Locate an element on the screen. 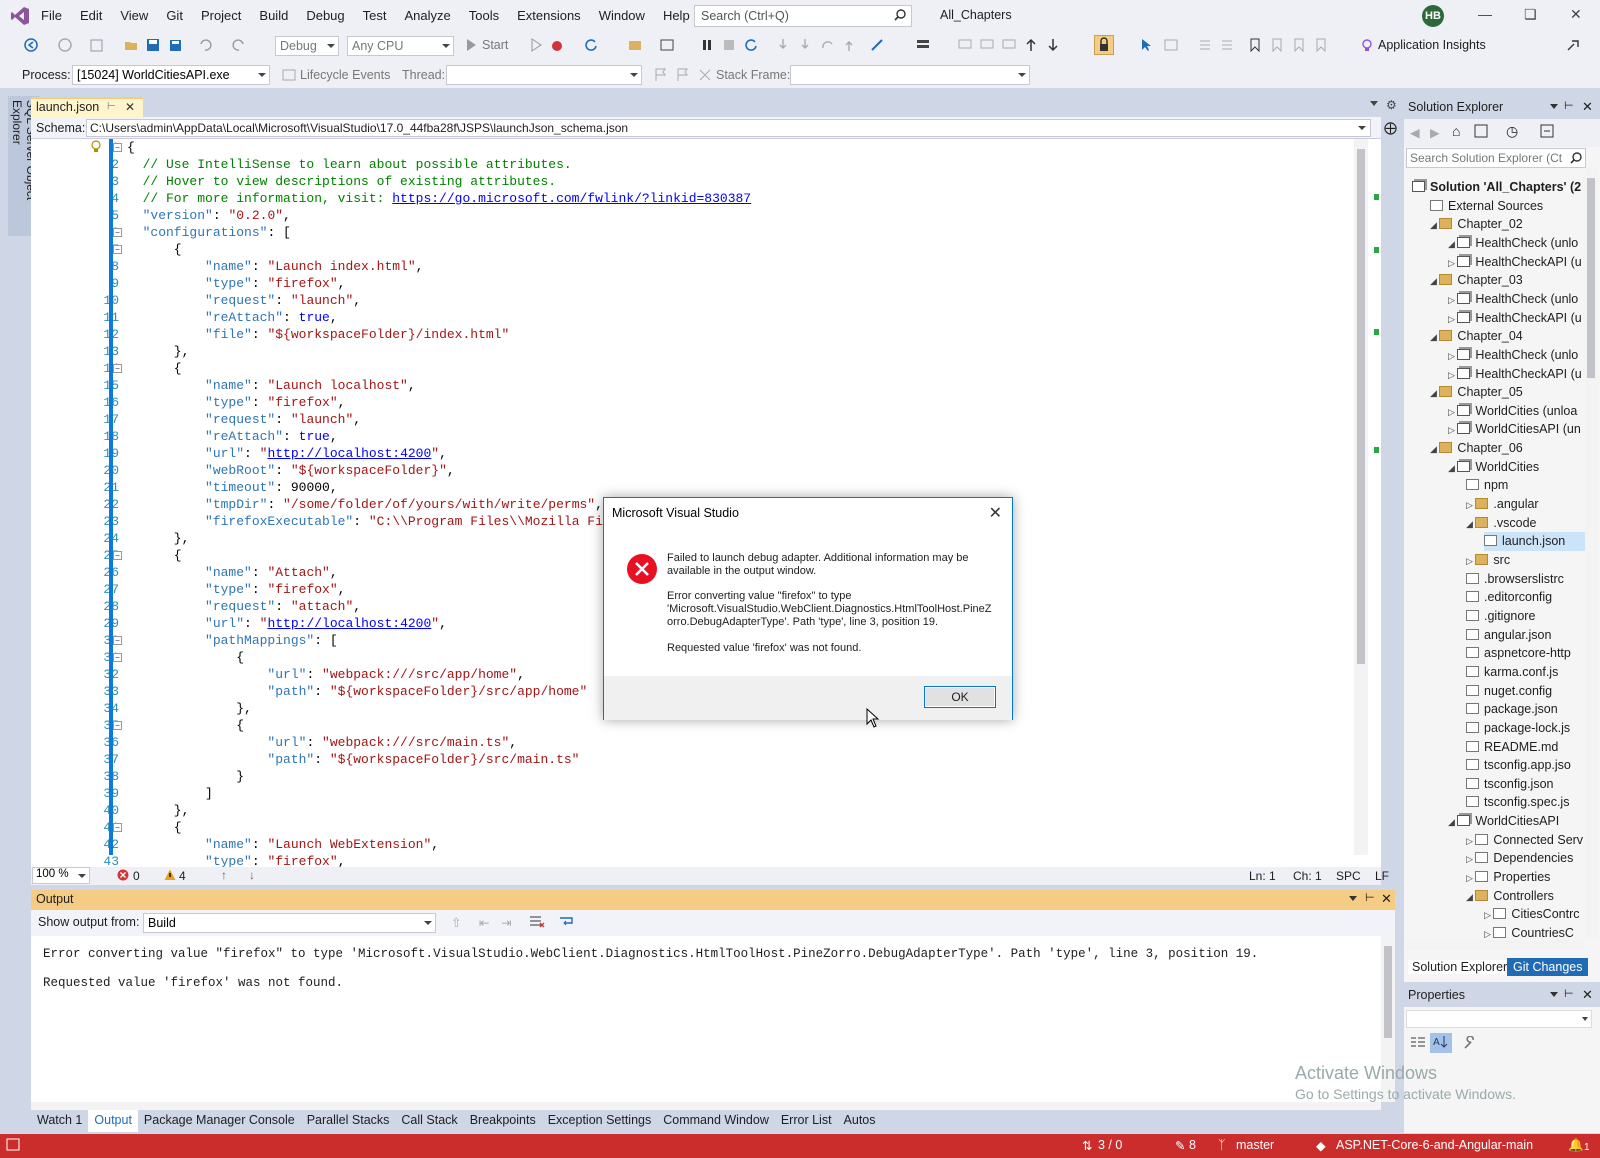  editor-vertical-scrollbar is located at coordinates (1361, 497).